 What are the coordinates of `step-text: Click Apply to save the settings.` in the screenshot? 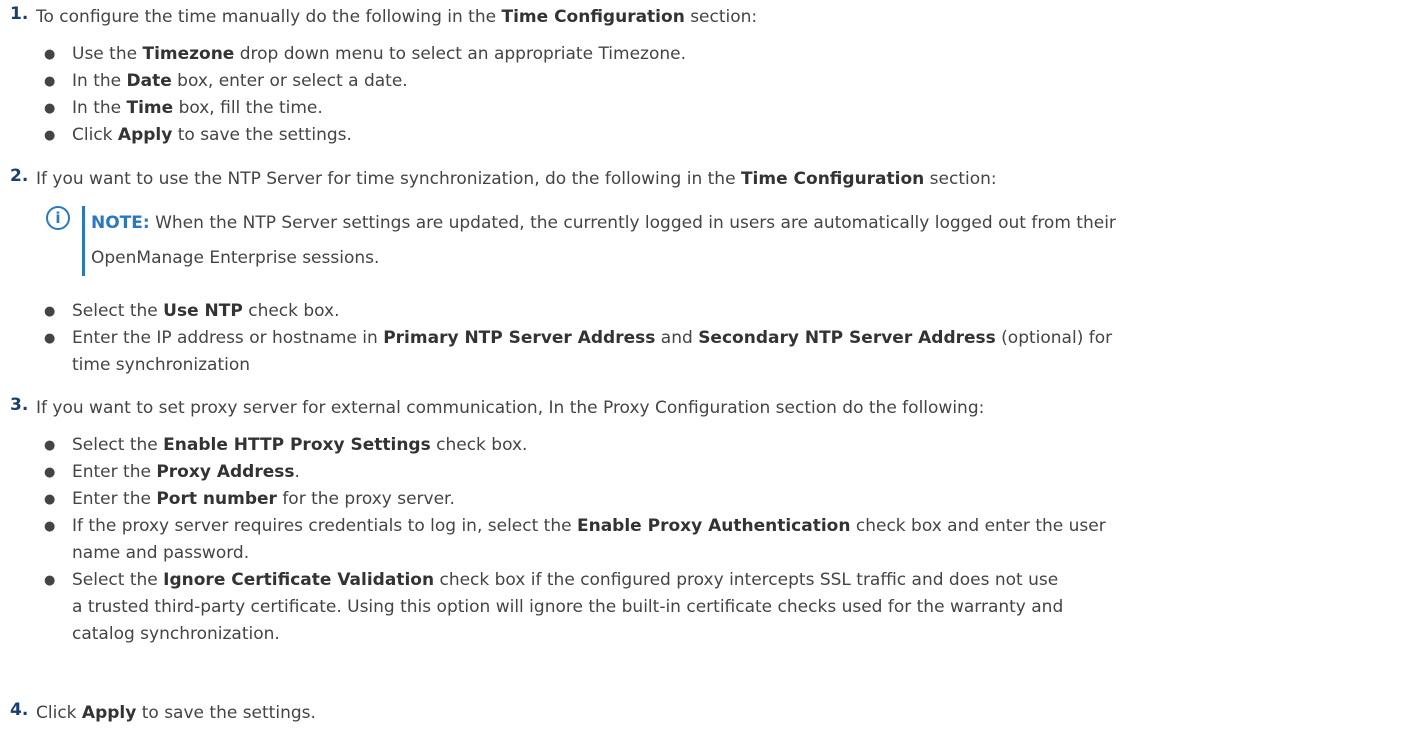 It's located at (176, 713).